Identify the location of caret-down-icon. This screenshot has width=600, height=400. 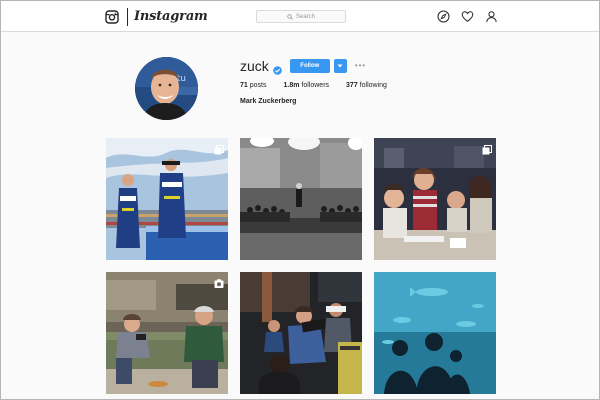
(340, 66).